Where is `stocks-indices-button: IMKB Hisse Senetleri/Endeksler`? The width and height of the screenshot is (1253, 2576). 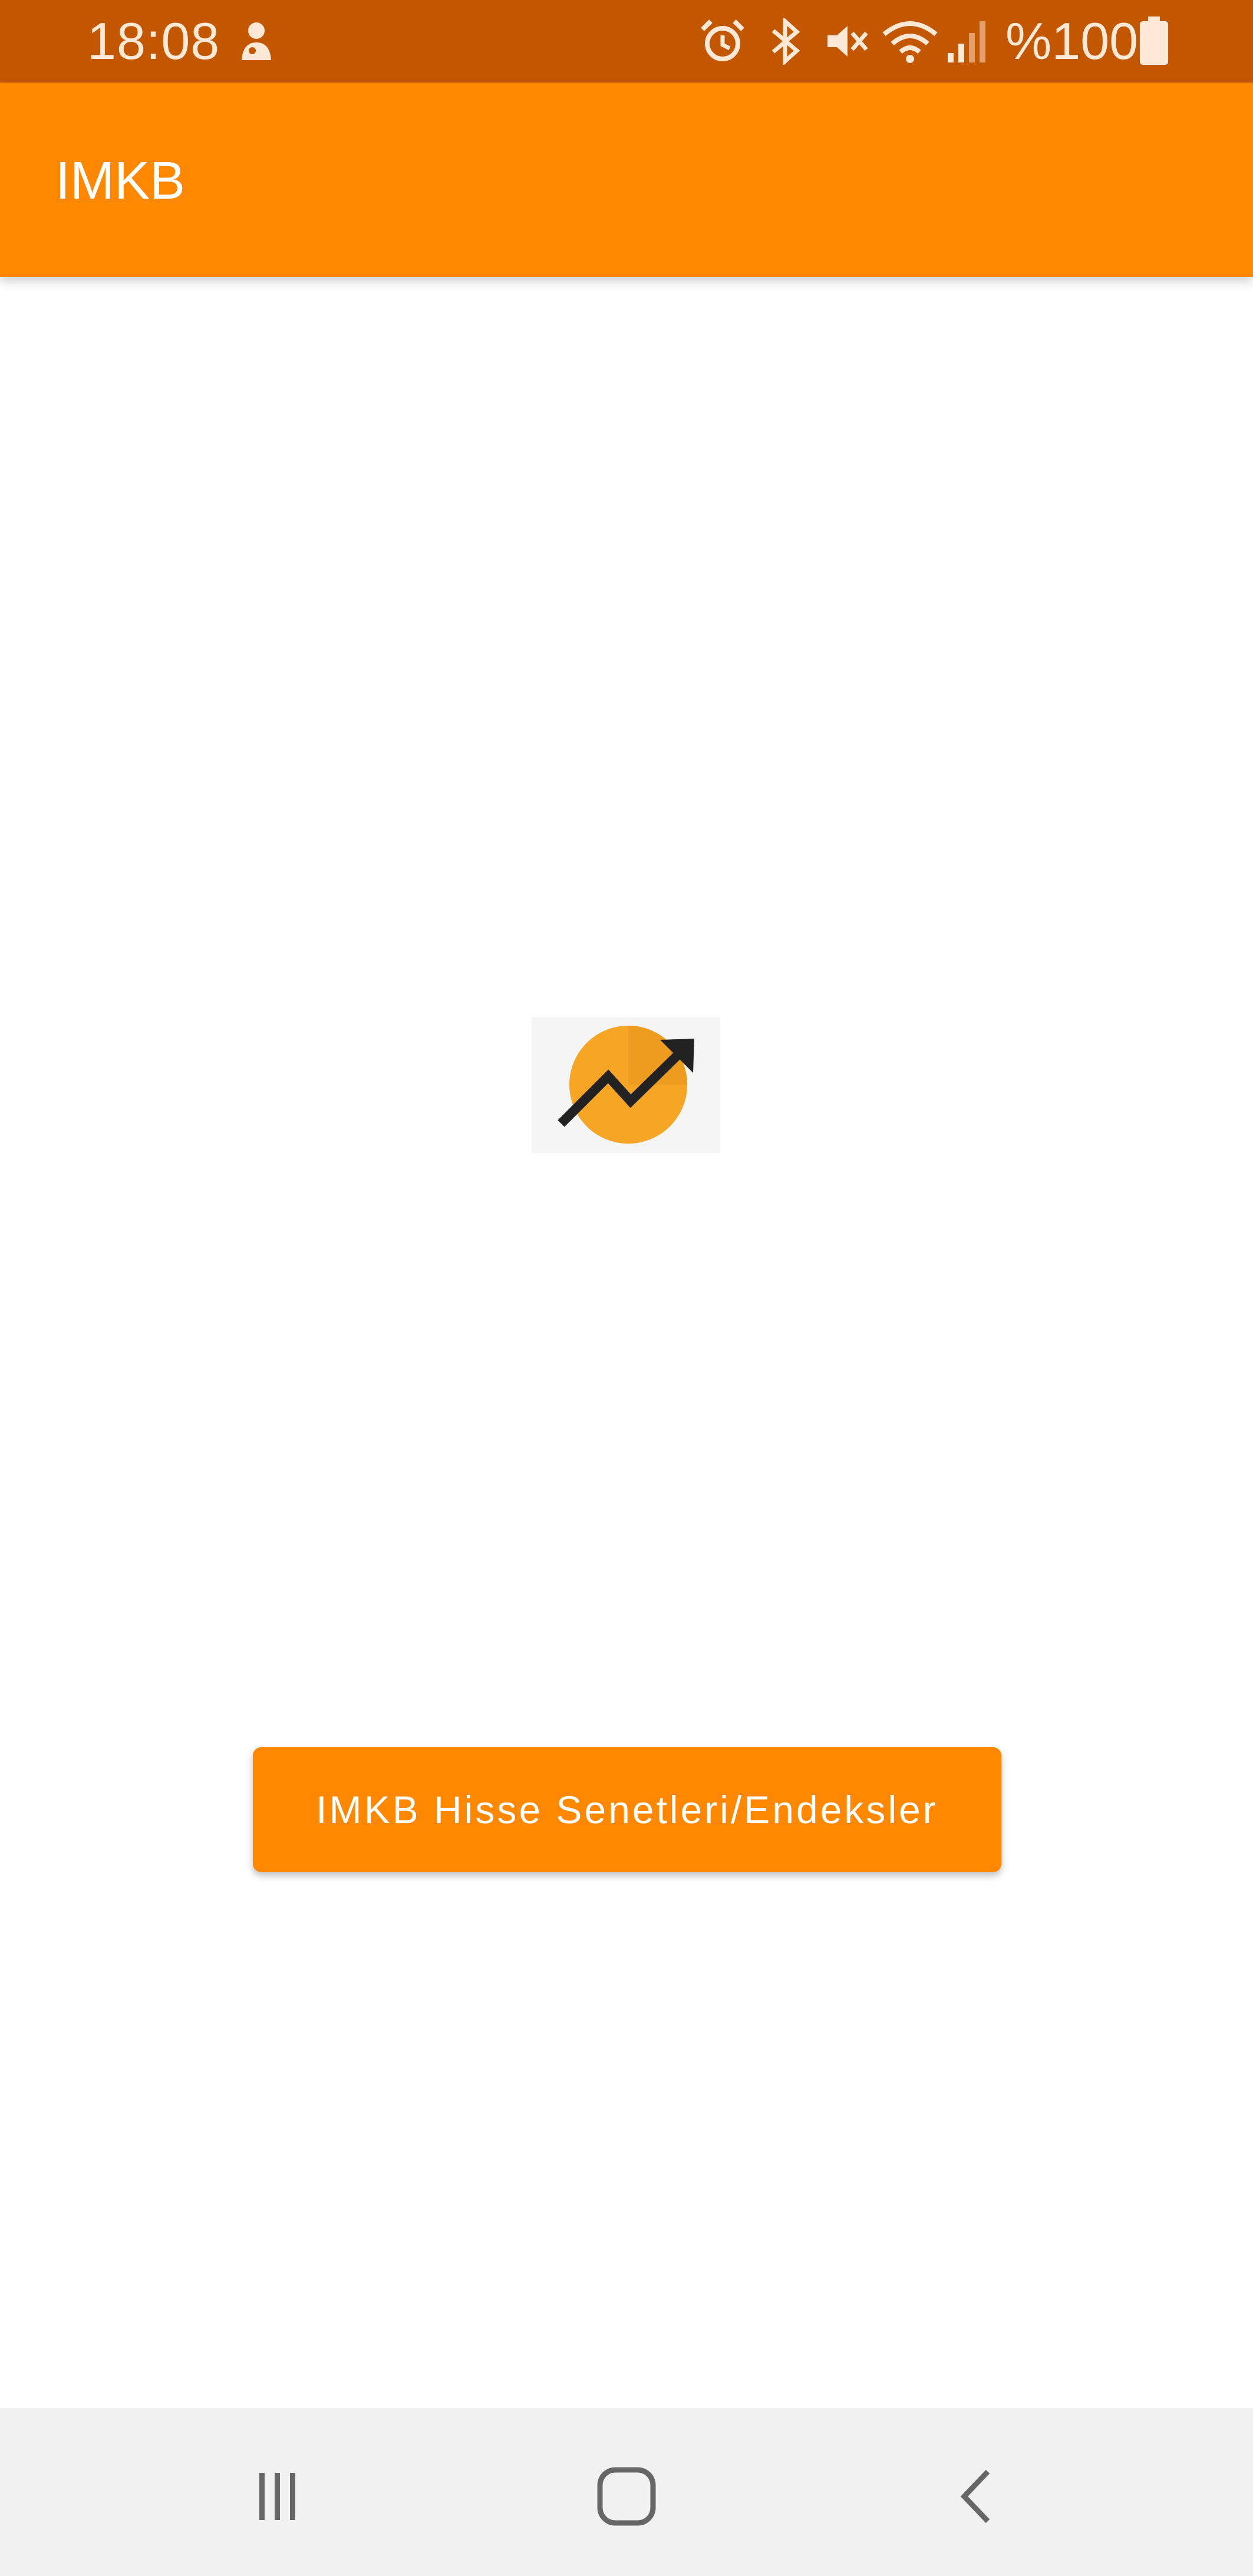
stocks-indices-button: IMKB Hisse Senetleri/Endeksler is located at coordinates (627, 1809).